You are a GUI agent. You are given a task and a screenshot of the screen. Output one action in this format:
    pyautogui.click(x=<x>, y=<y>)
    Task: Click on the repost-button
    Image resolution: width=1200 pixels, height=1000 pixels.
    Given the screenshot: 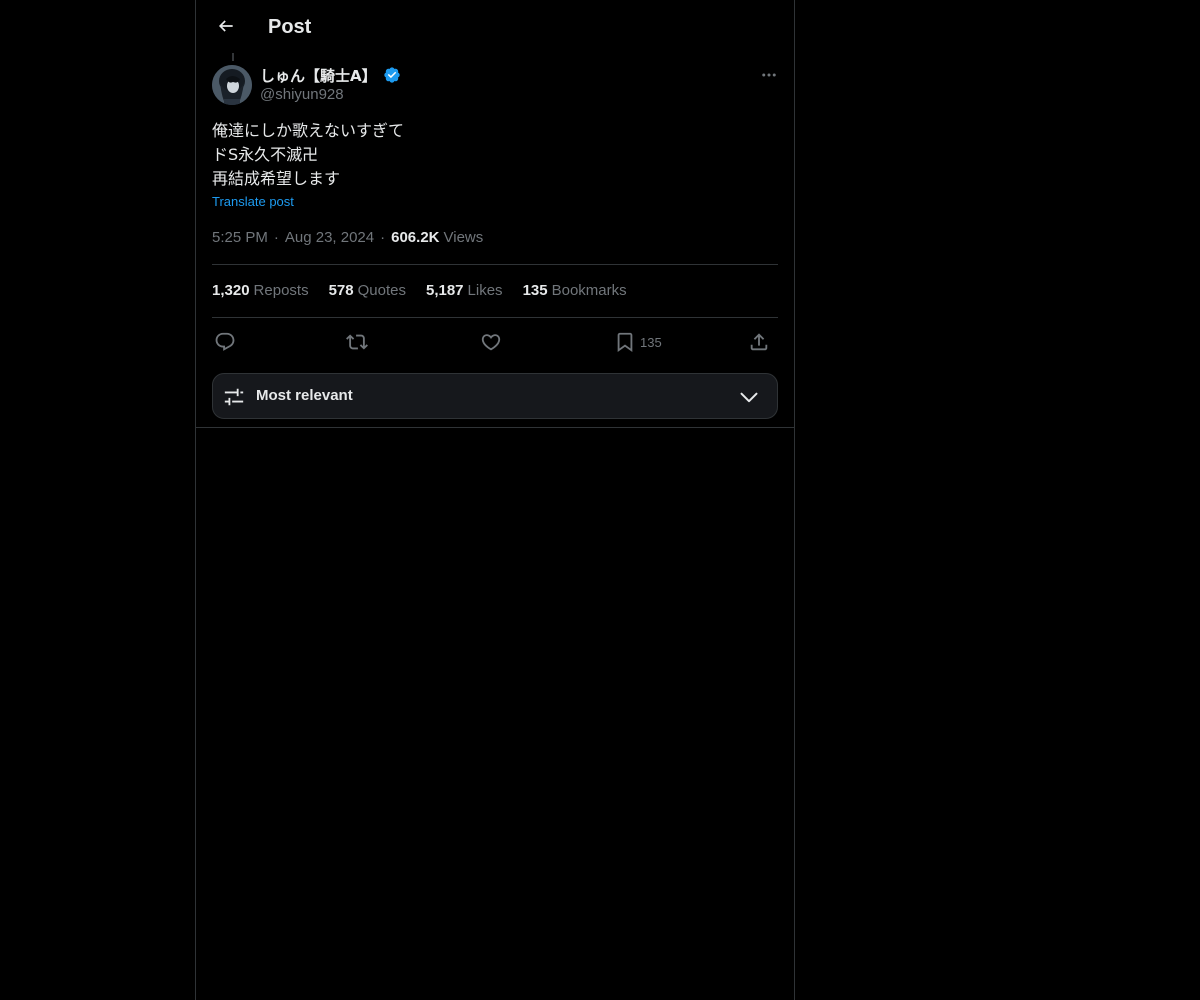 What is the action you would take?
    pyautogui.click(x=357, y=342)
    